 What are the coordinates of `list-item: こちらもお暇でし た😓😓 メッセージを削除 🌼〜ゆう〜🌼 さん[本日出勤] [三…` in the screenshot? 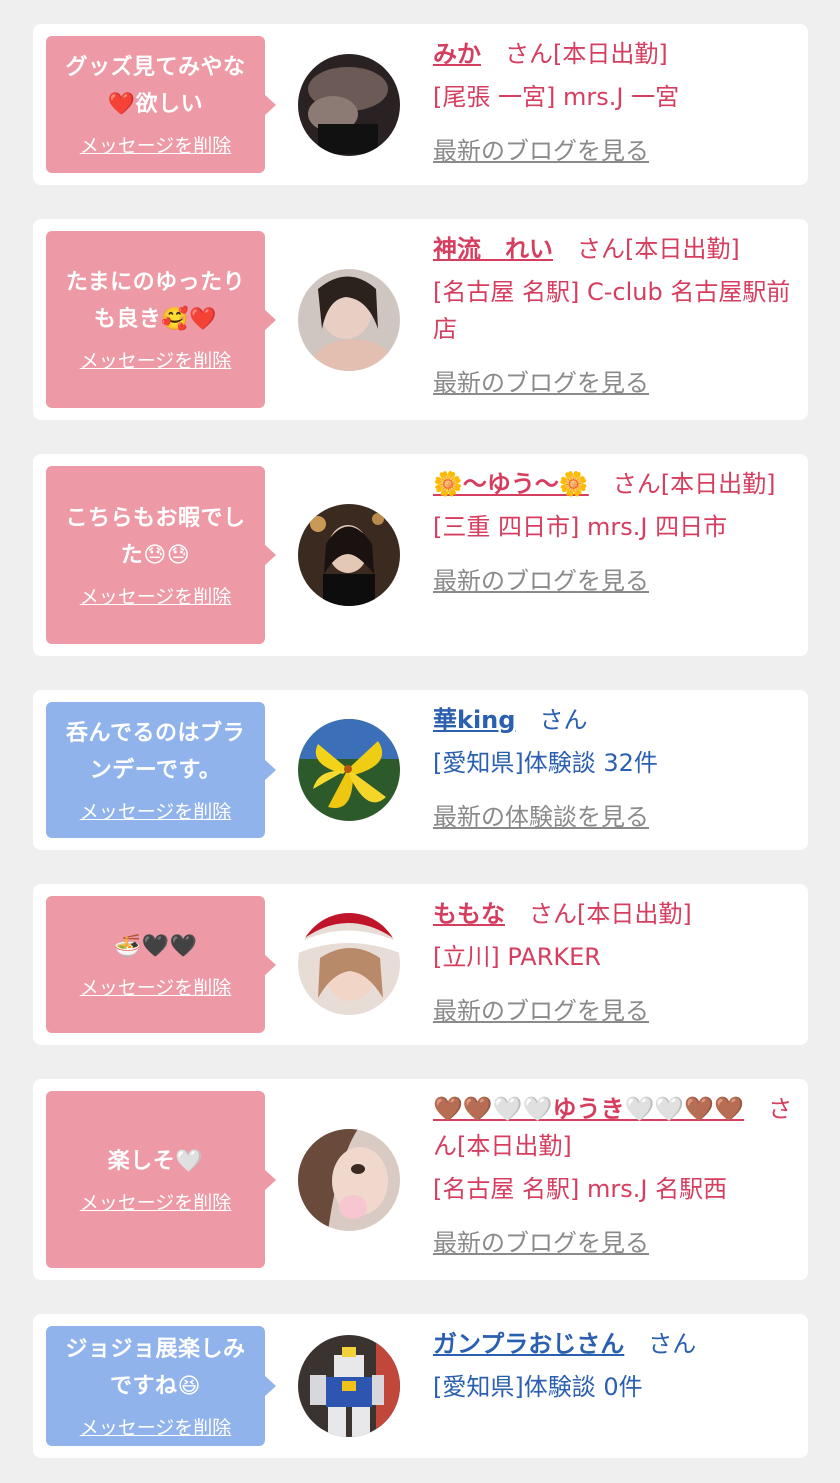 It's located at (420, 555).